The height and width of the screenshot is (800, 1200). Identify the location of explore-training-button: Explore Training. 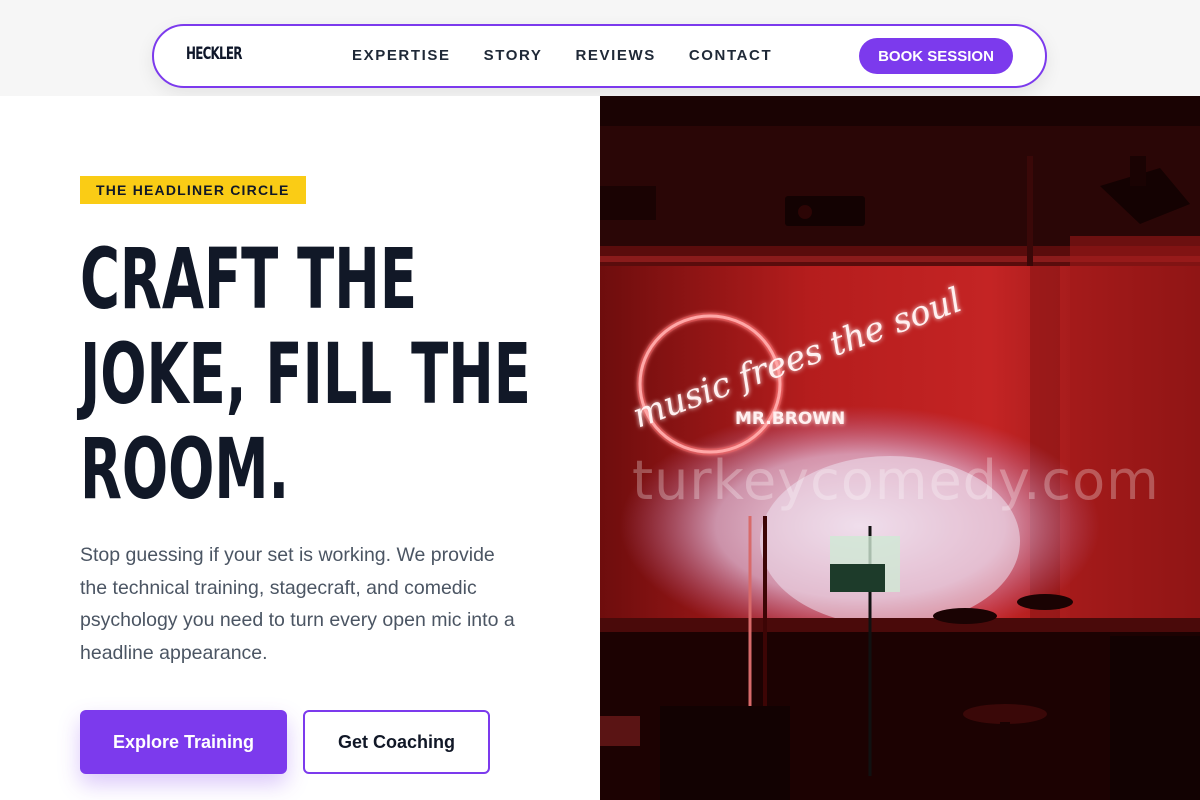
(183, 742).